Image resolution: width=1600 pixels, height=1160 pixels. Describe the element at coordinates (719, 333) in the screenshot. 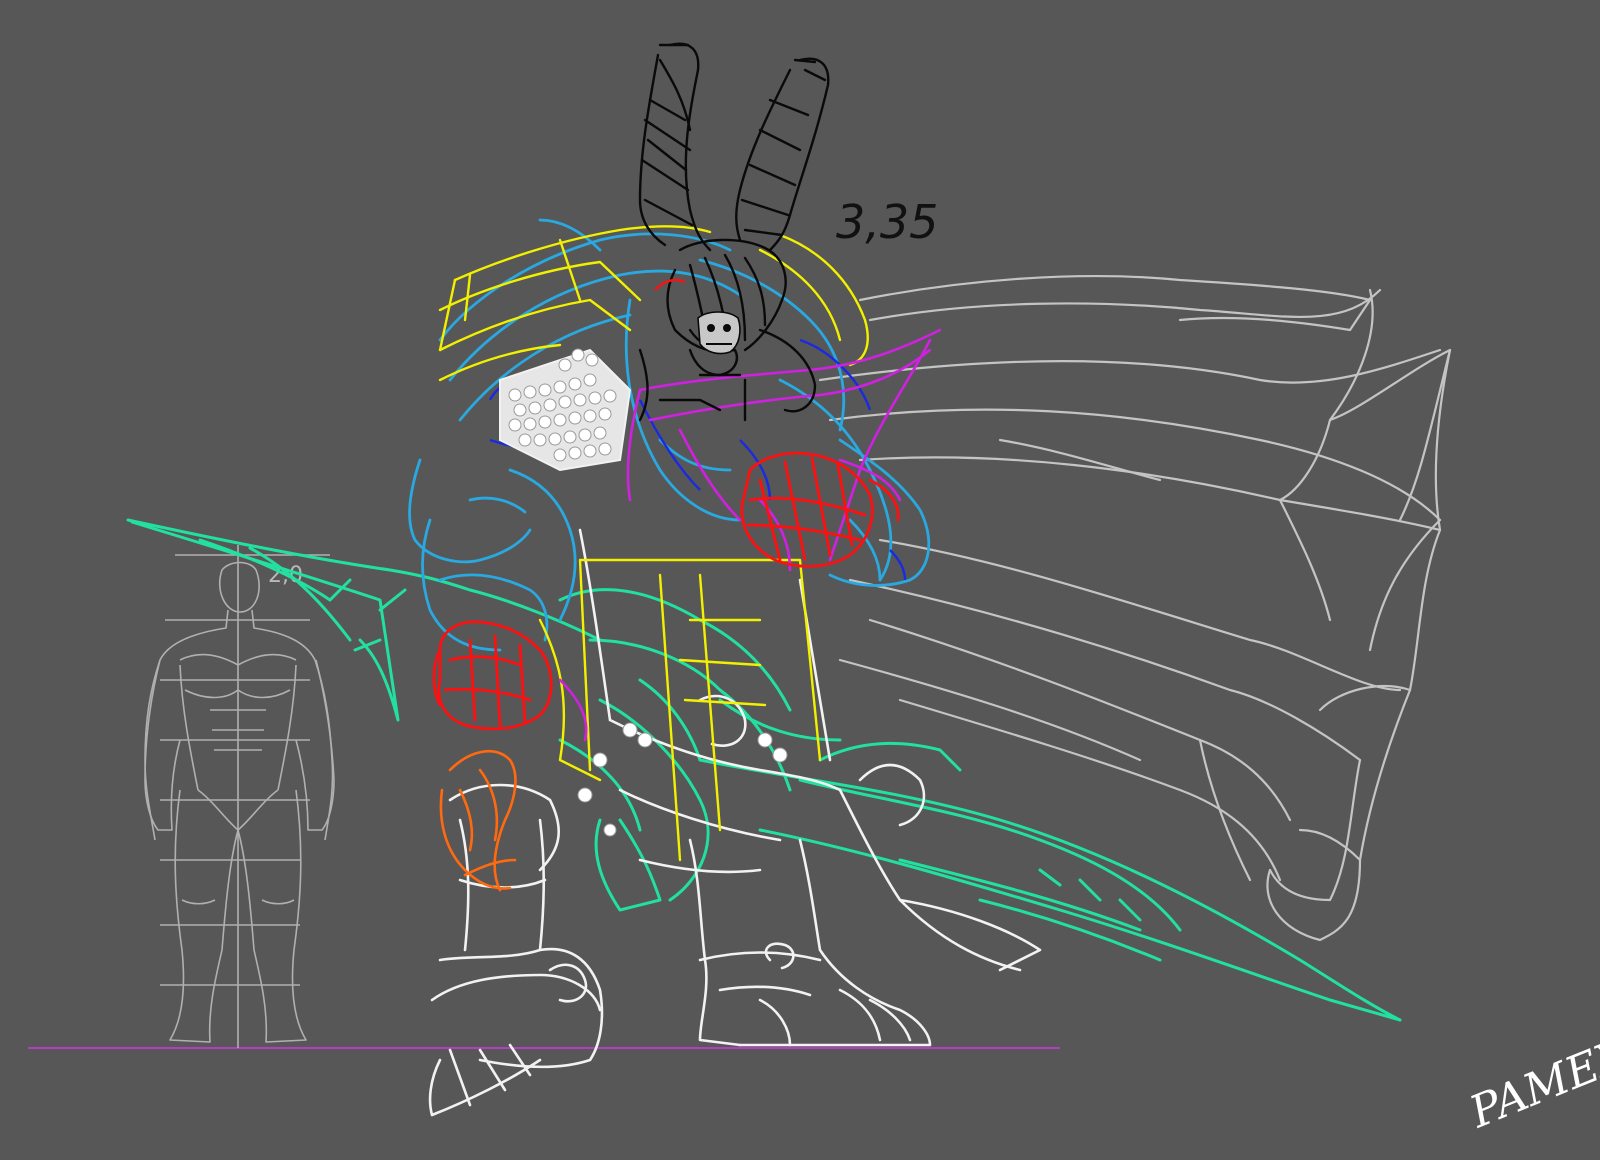

I see `skull-mask` at that location.